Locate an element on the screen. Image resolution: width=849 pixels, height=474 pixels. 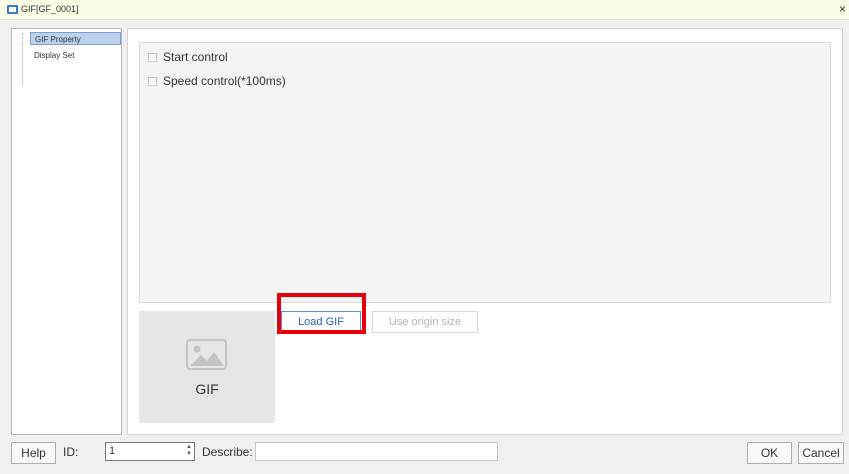
tree-connector is located at coordinates (22, 59).